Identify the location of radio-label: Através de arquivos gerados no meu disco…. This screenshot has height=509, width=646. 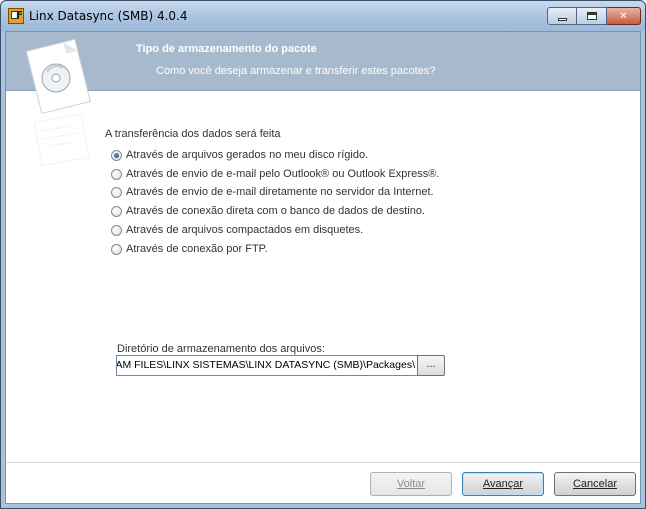
(247, 155).